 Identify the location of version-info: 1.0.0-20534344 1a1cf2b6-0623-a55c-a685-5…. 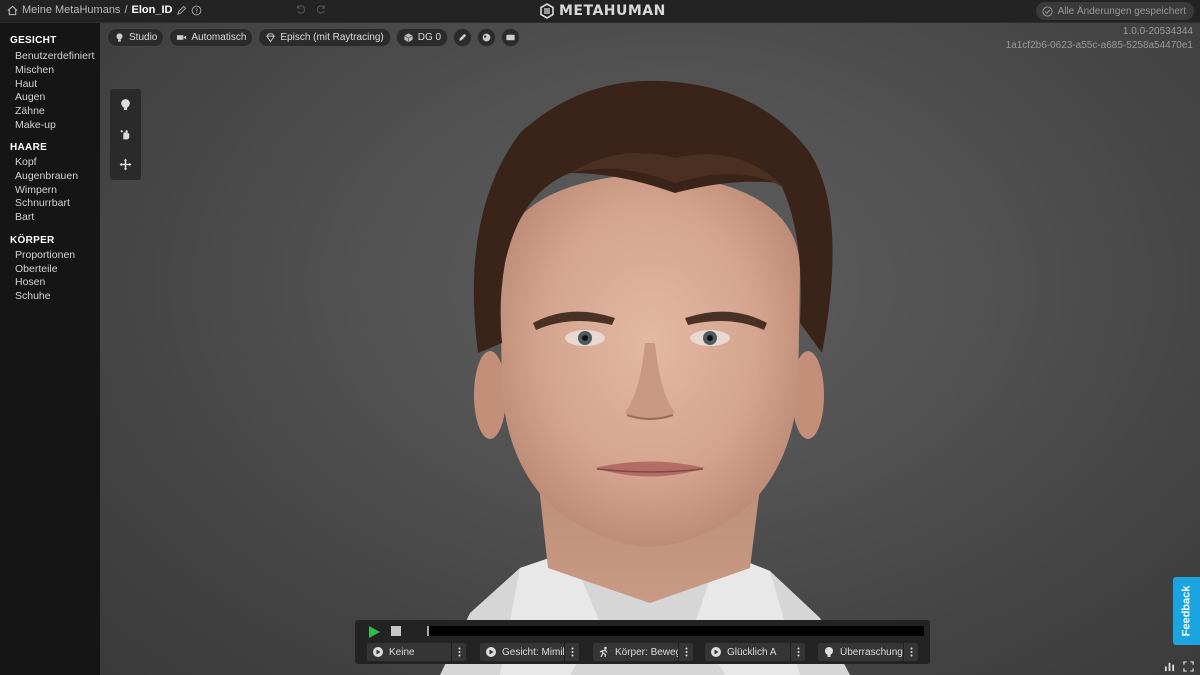
(1099, 39).